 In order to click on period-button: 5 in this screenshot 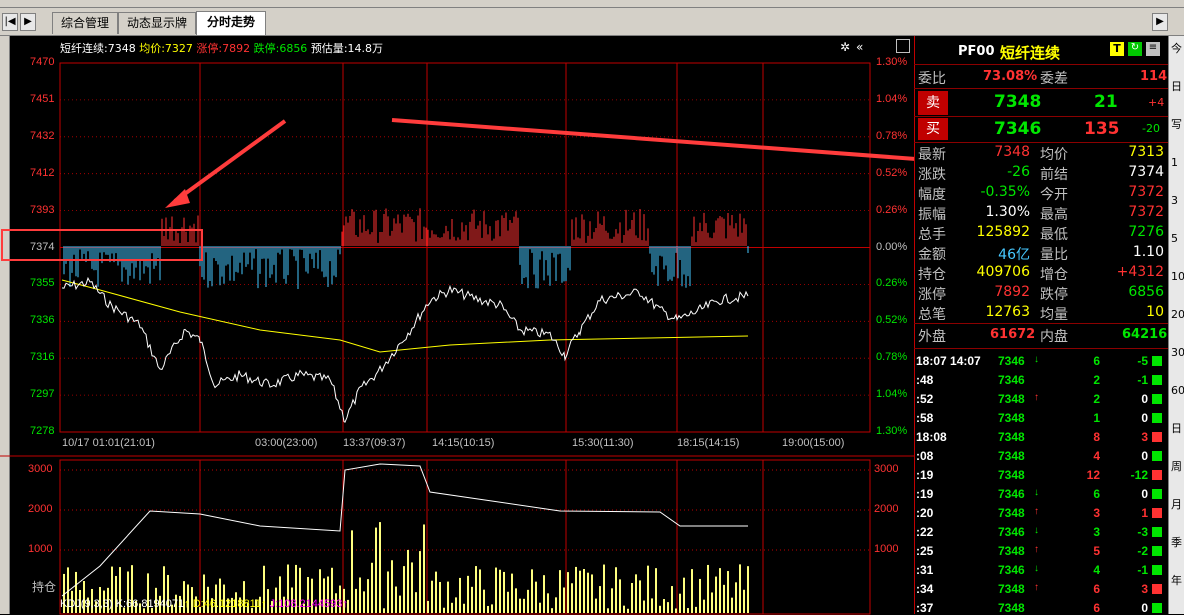, I will do `click(1177, 239)`.